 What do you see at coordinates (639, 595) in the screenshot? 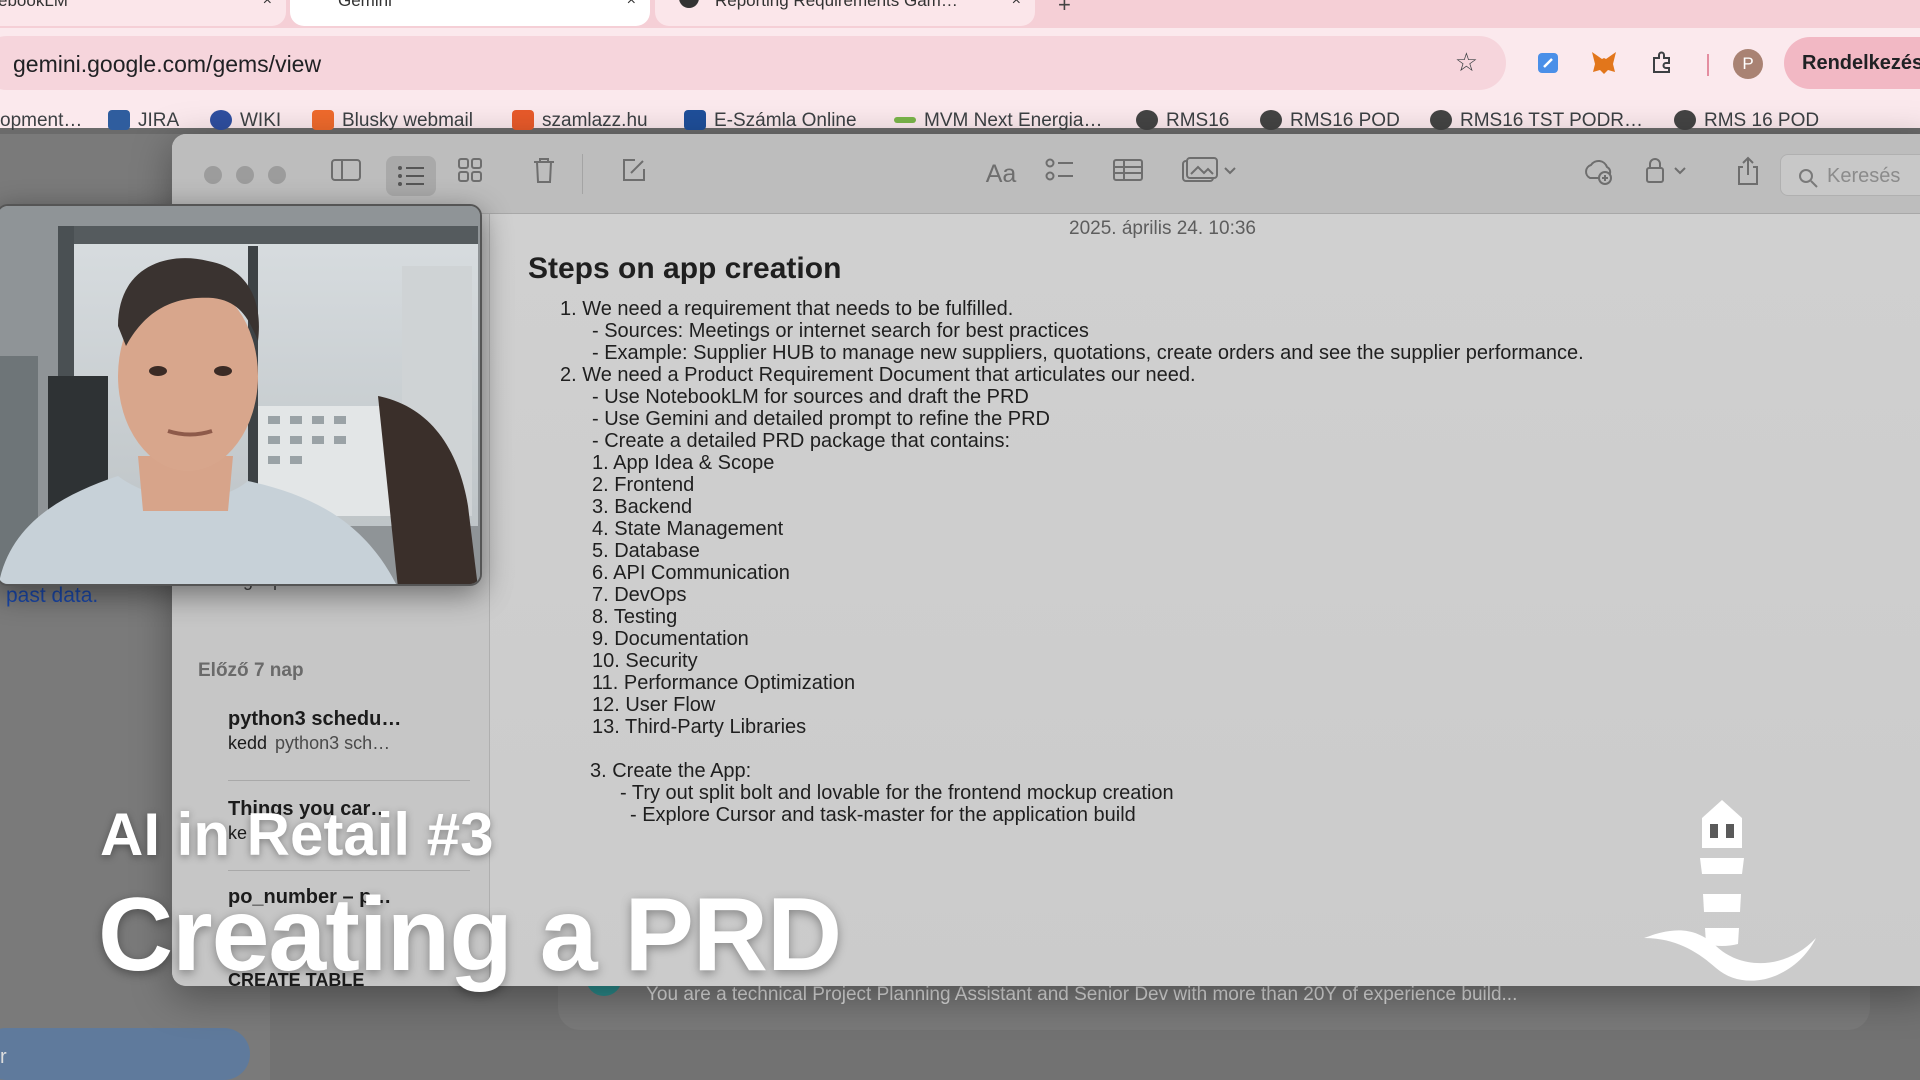
I see `note-body-line: 7. DevOps` at bounding box center [639, 595].